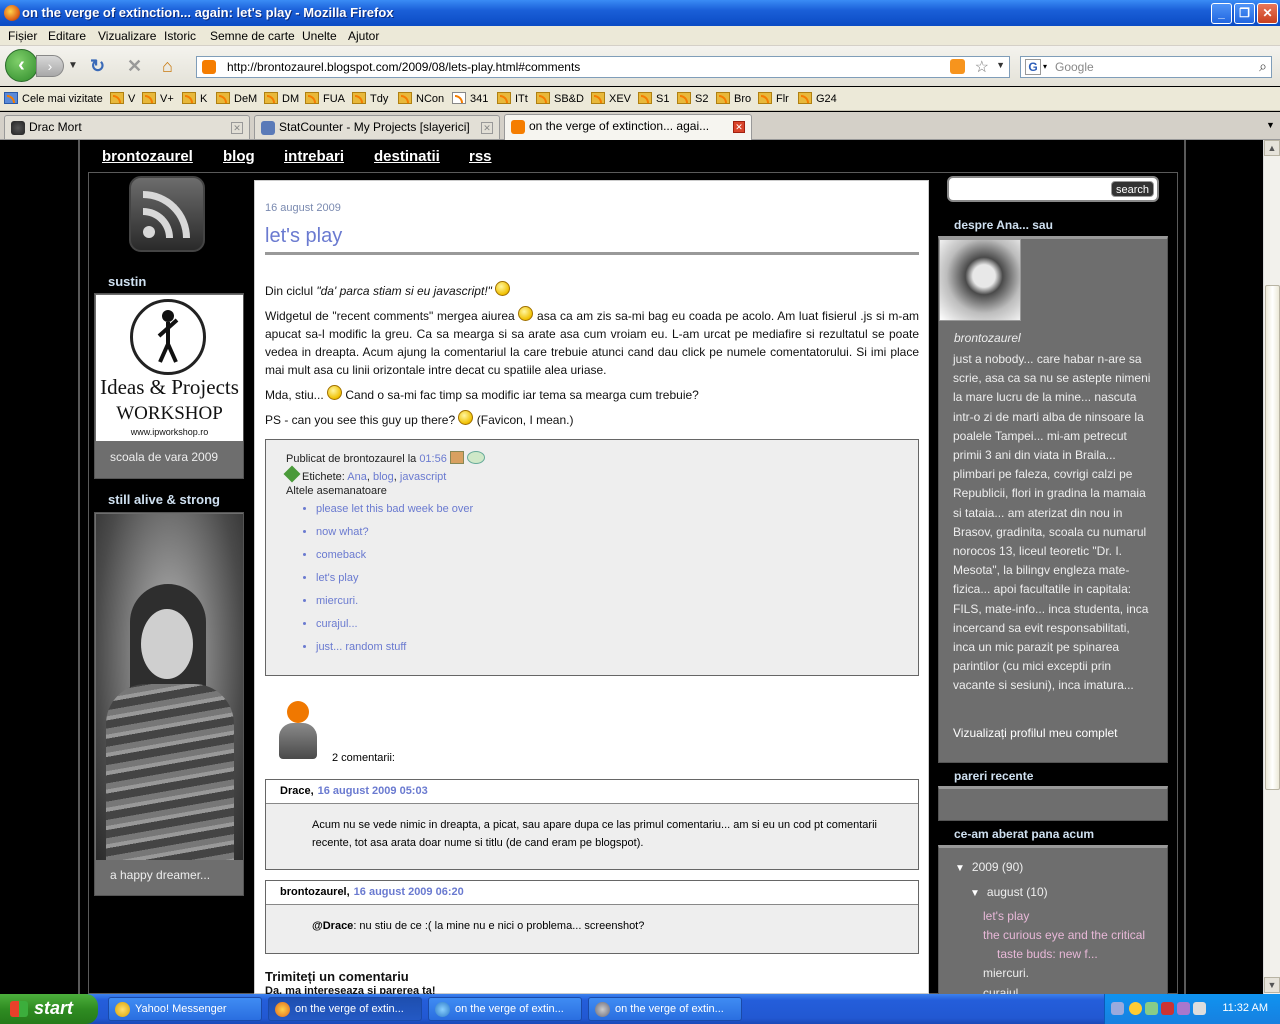  Describe the element at coordinates (1000, 65) in the screenshot. I see `url-dropdown-icon: ▼` at that location.